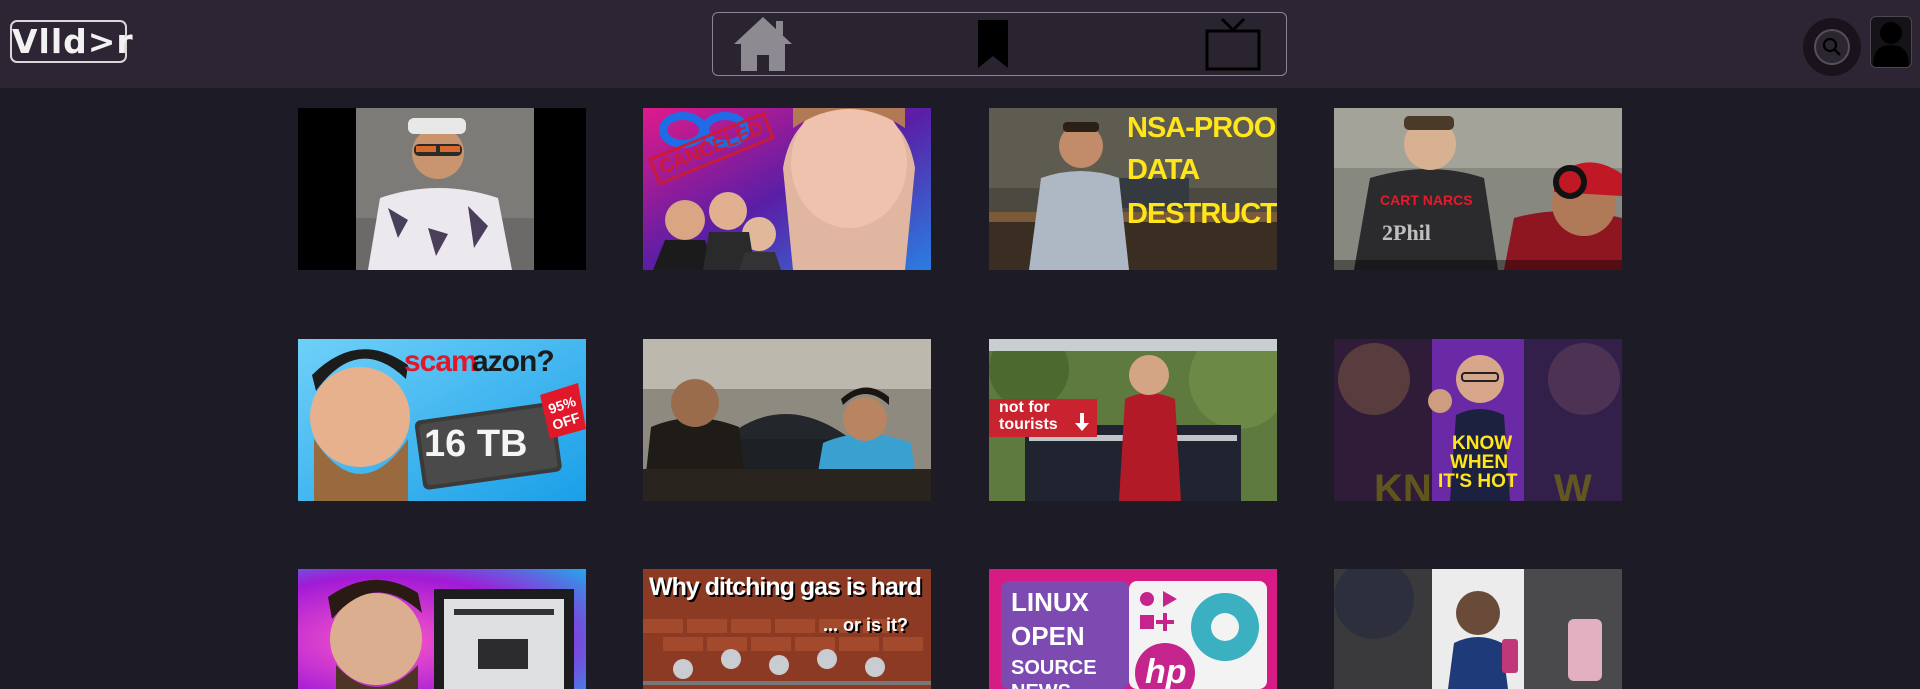 This screenshot has height=689, width=1920. I want to click on thumbnail-capacity: 16 TB, so click(476, 444).